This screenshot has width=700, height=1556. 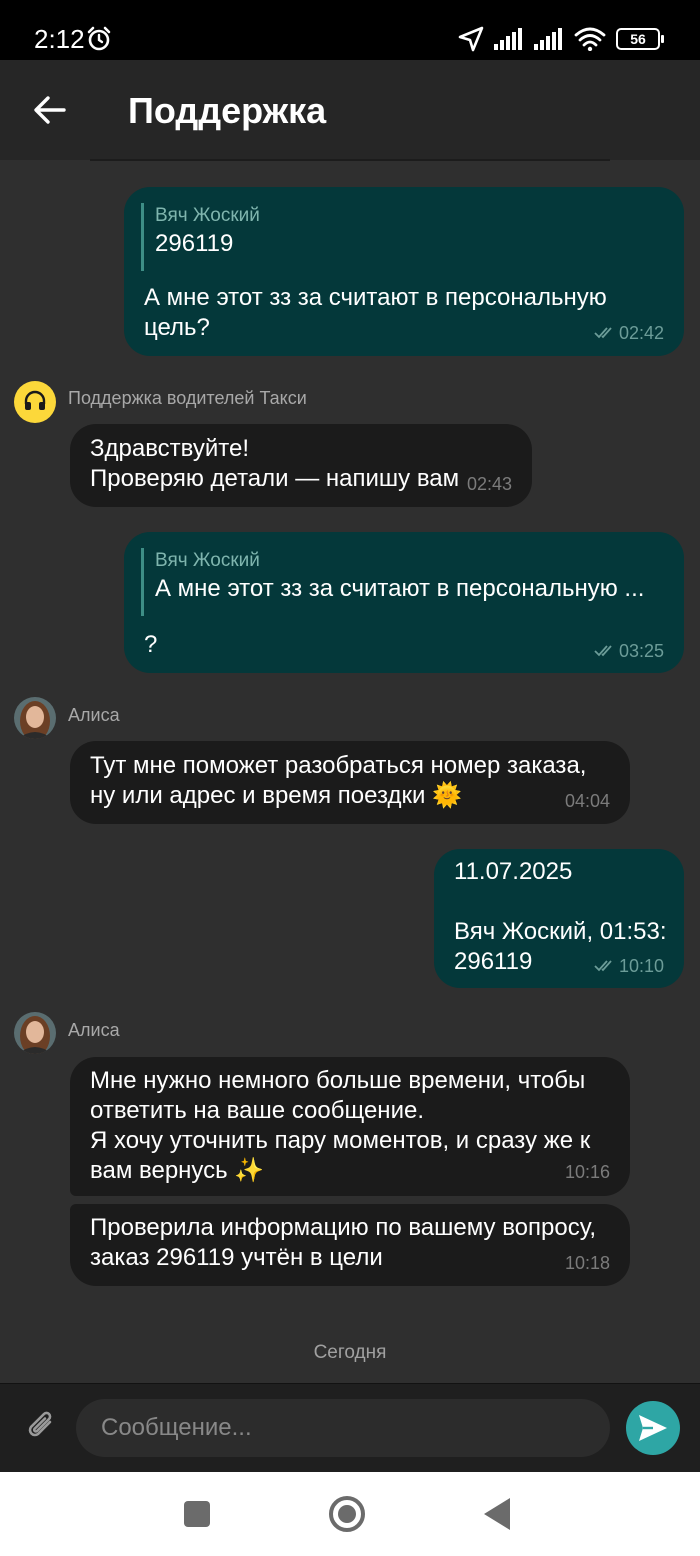 What do you see at coordinates (187, 398) in the screenshot?
I see `sender-name: Поддержка водителей Такси` at bounding box center [187, 398].